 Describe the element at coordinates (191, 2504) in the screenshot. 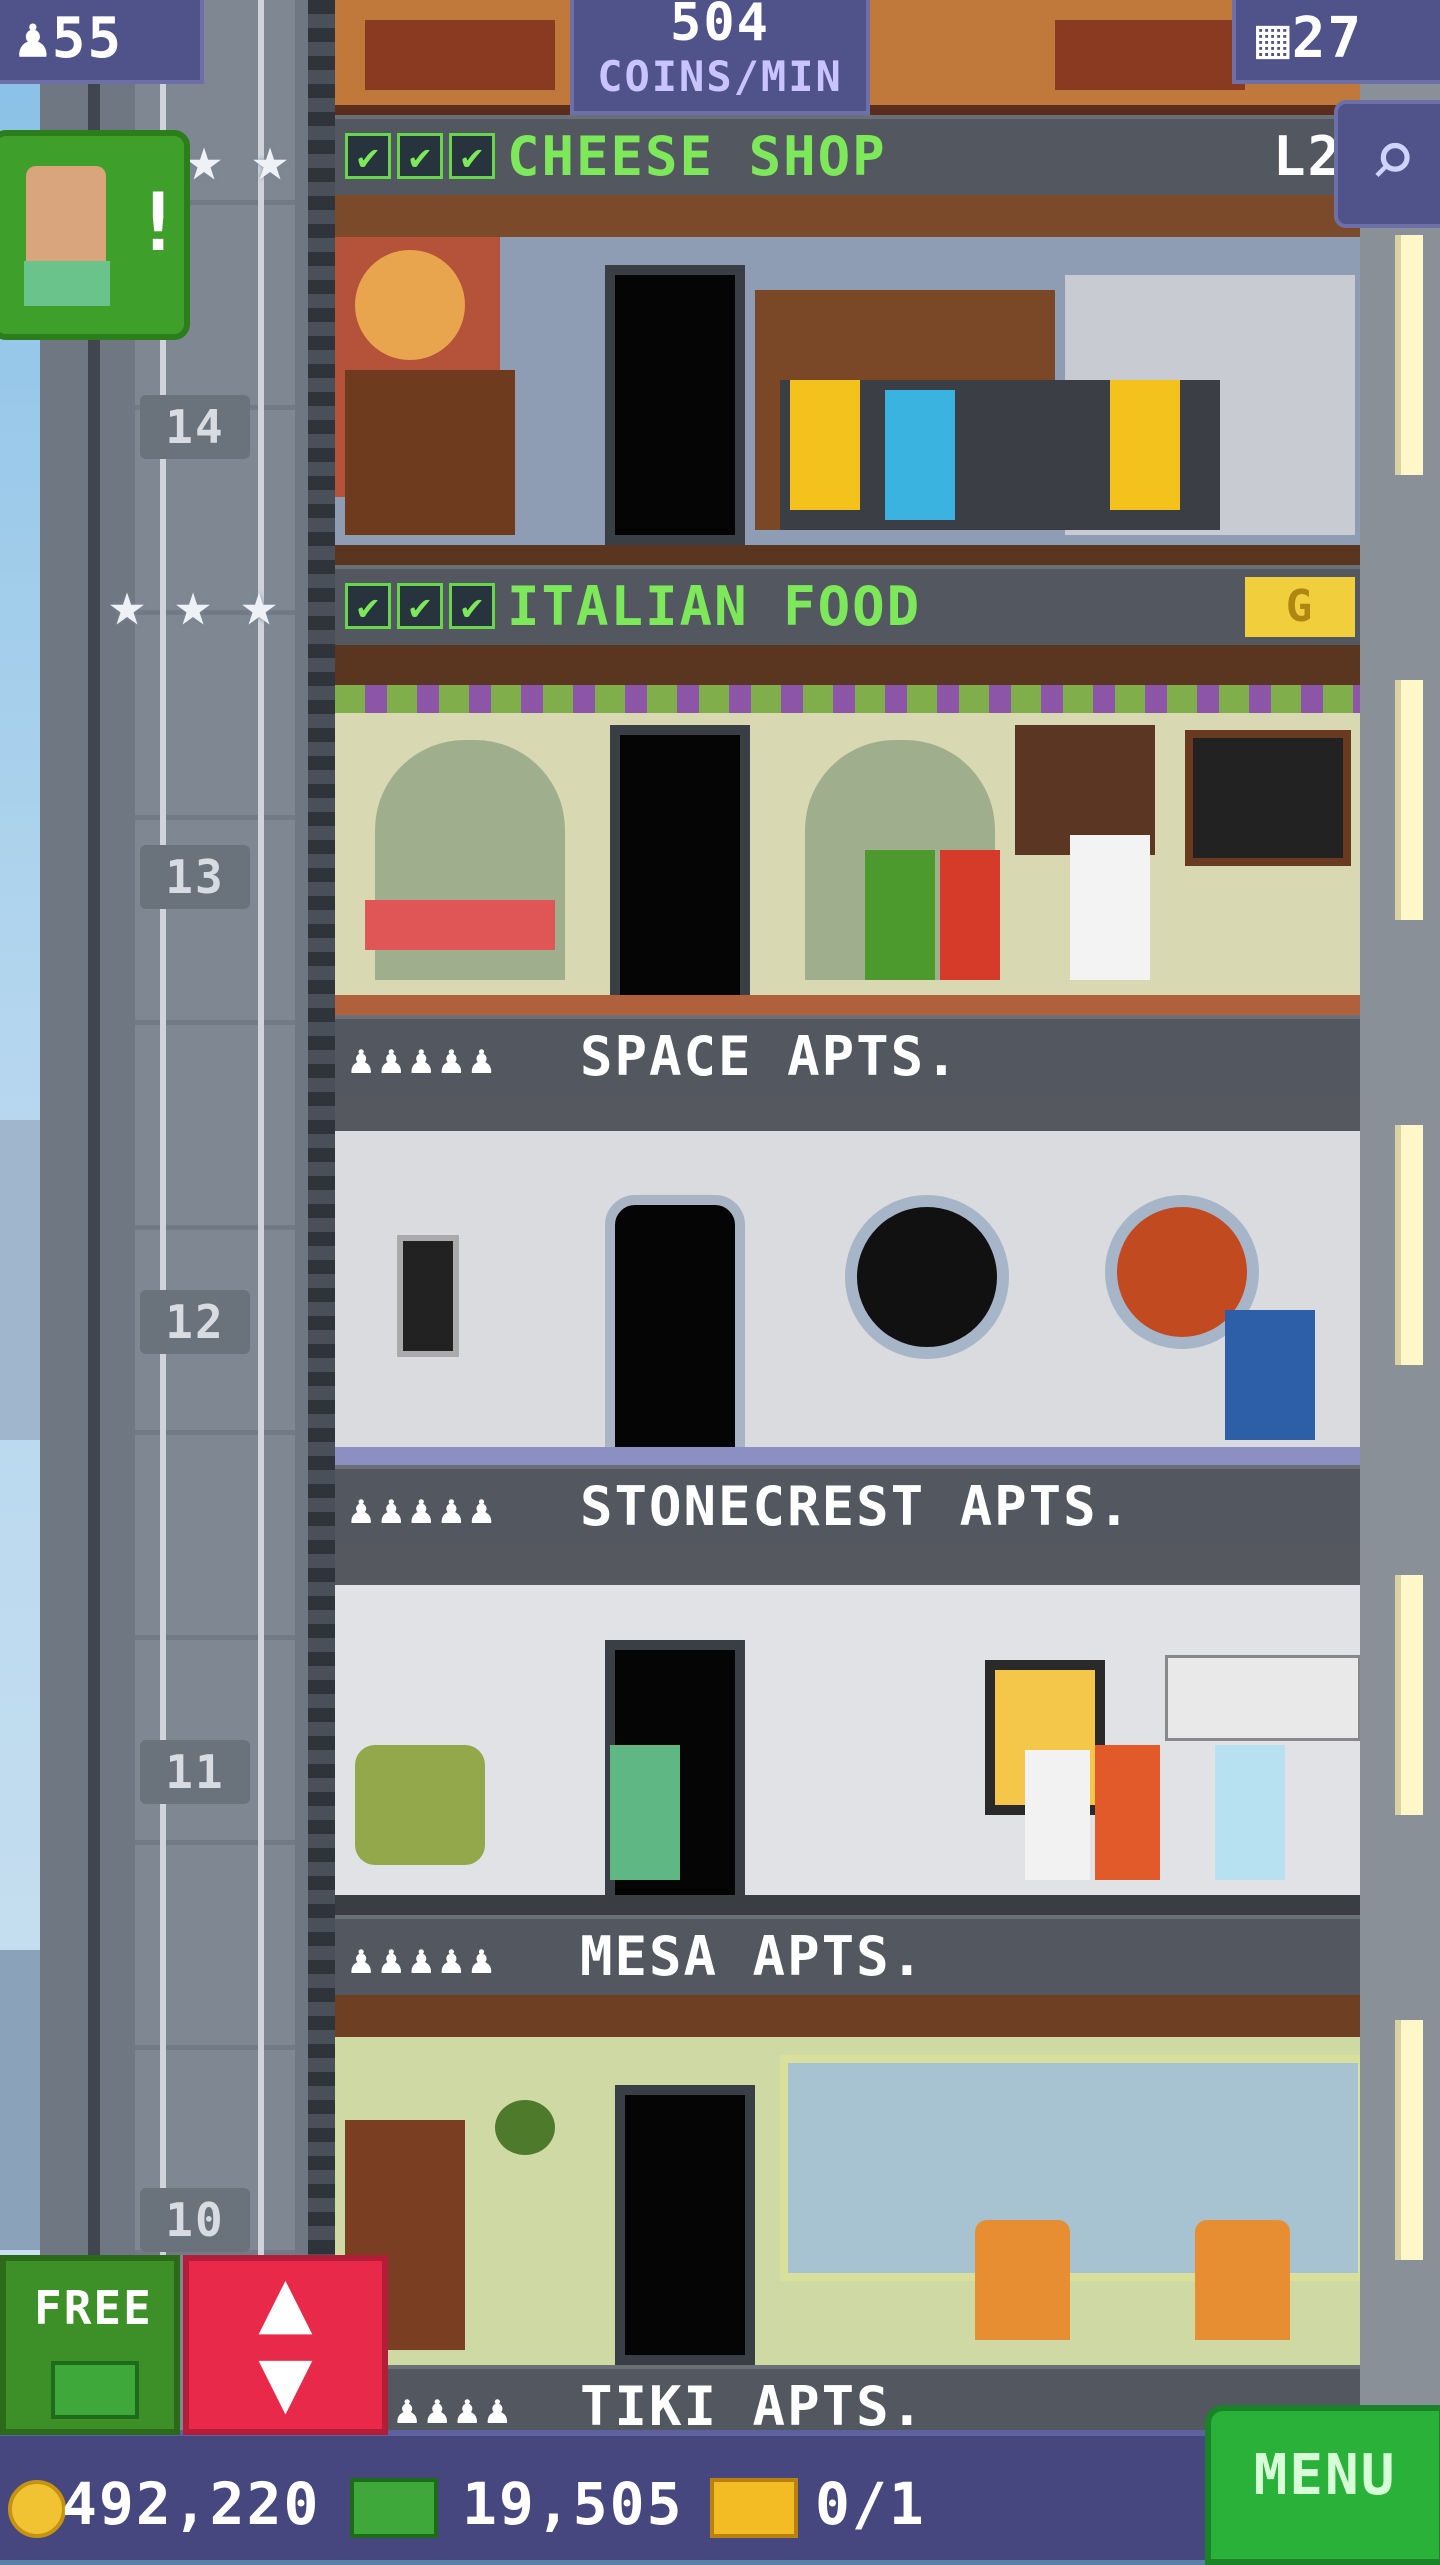

I see `coins-value: 492,220` at that location.